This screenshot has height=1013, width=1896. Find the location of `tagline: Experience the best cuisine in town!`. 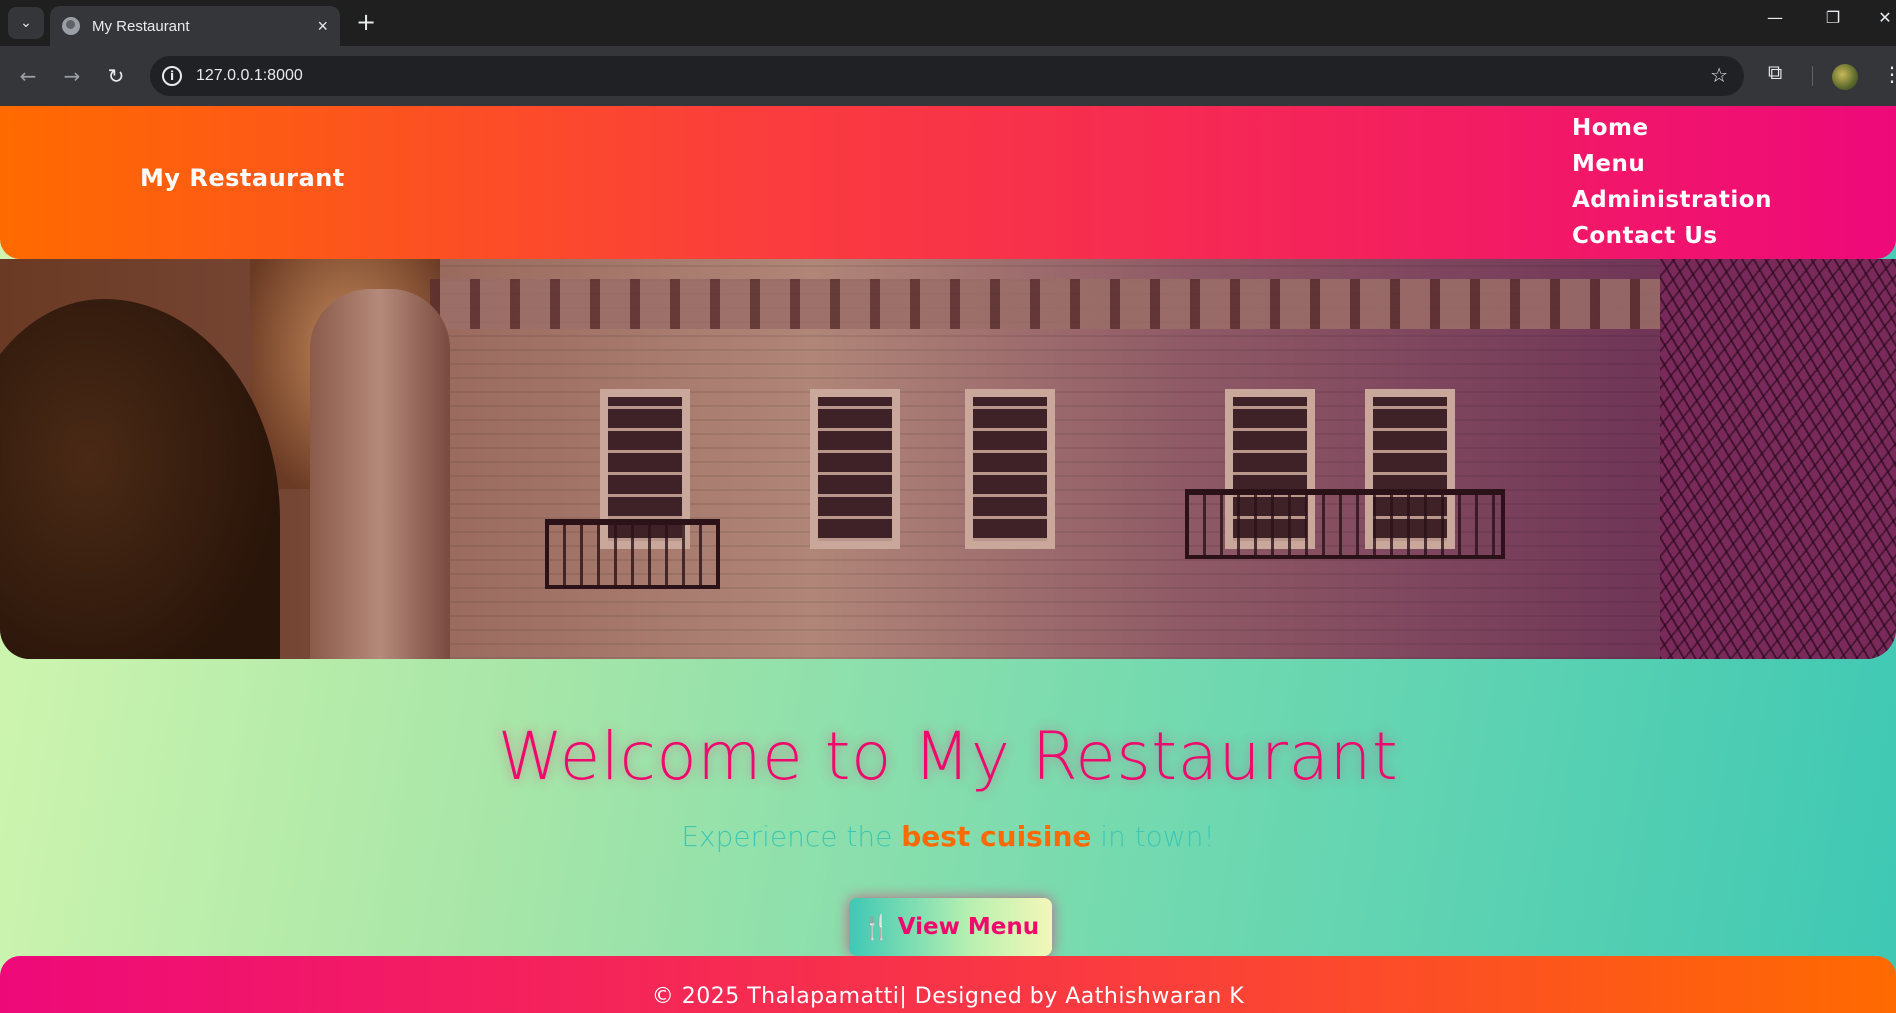

tagline: Experience the best cuisine in town! is located at coordinates (948, 836).